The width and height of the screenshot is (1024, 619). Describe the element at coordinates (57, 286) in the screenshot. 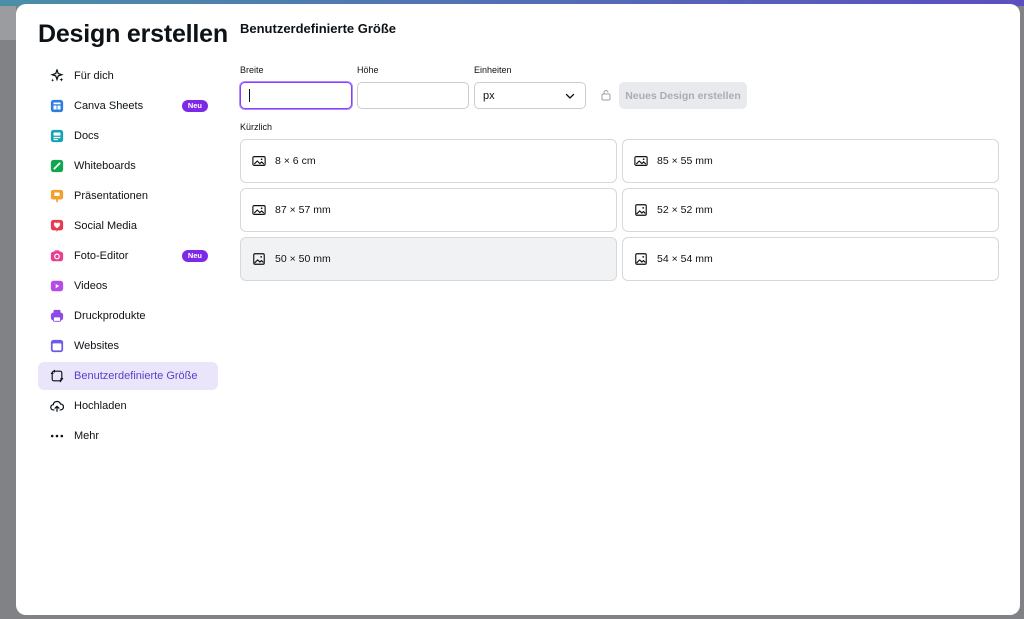

I see `video-icon` at that location.